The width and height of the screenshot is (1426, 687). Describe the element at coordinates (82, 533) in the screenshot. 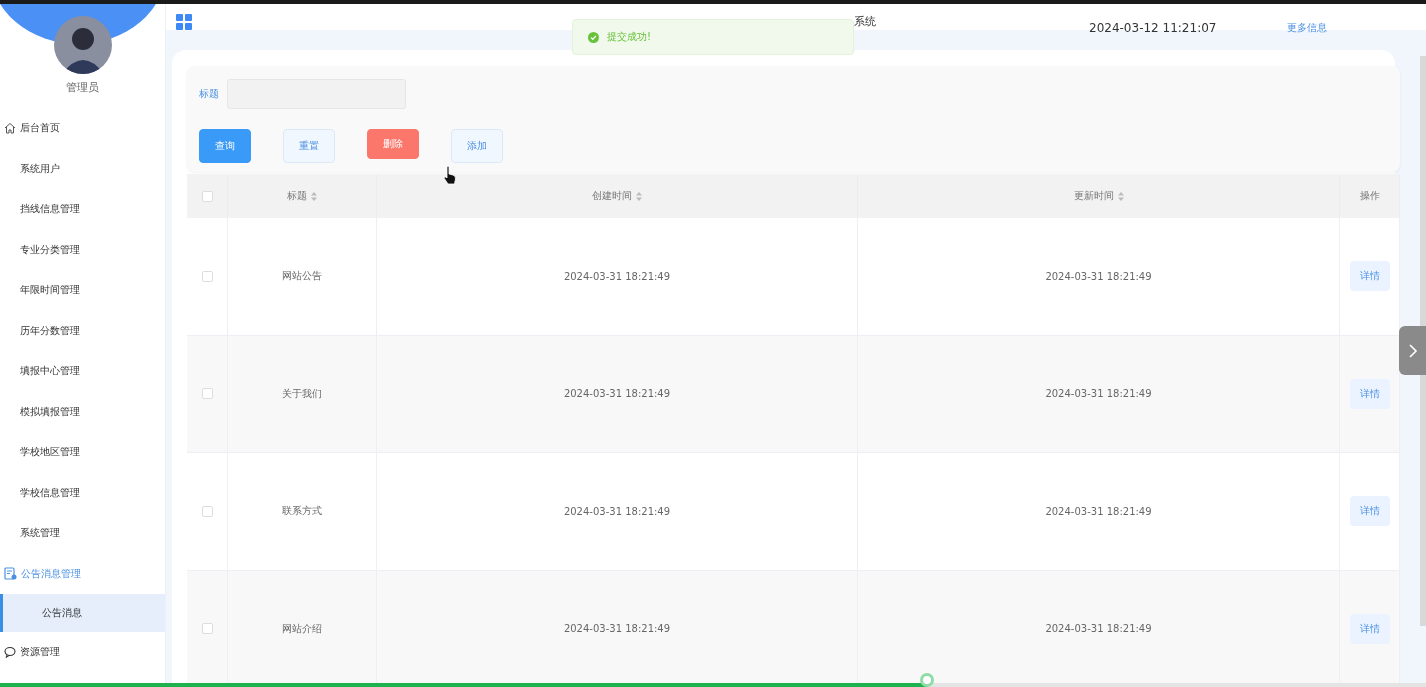

I see `sidebar-item: 系统管理` at that location.